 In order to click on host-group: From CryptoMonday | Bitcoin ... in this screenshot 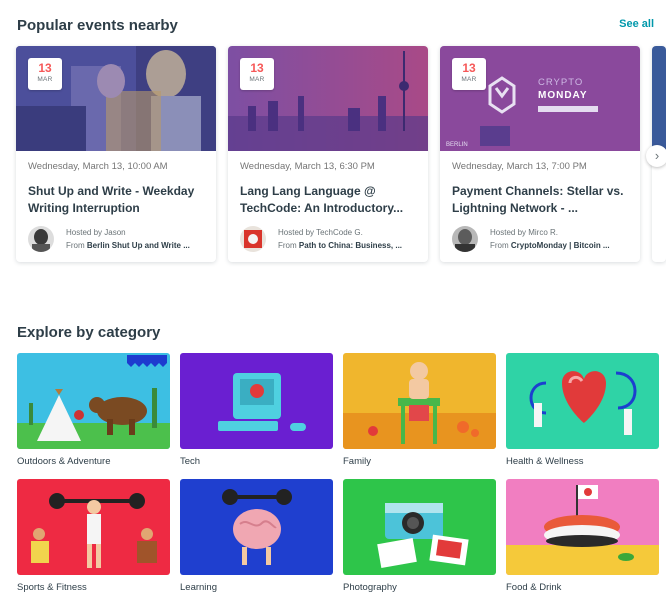, I will do `click(550, 245)`.